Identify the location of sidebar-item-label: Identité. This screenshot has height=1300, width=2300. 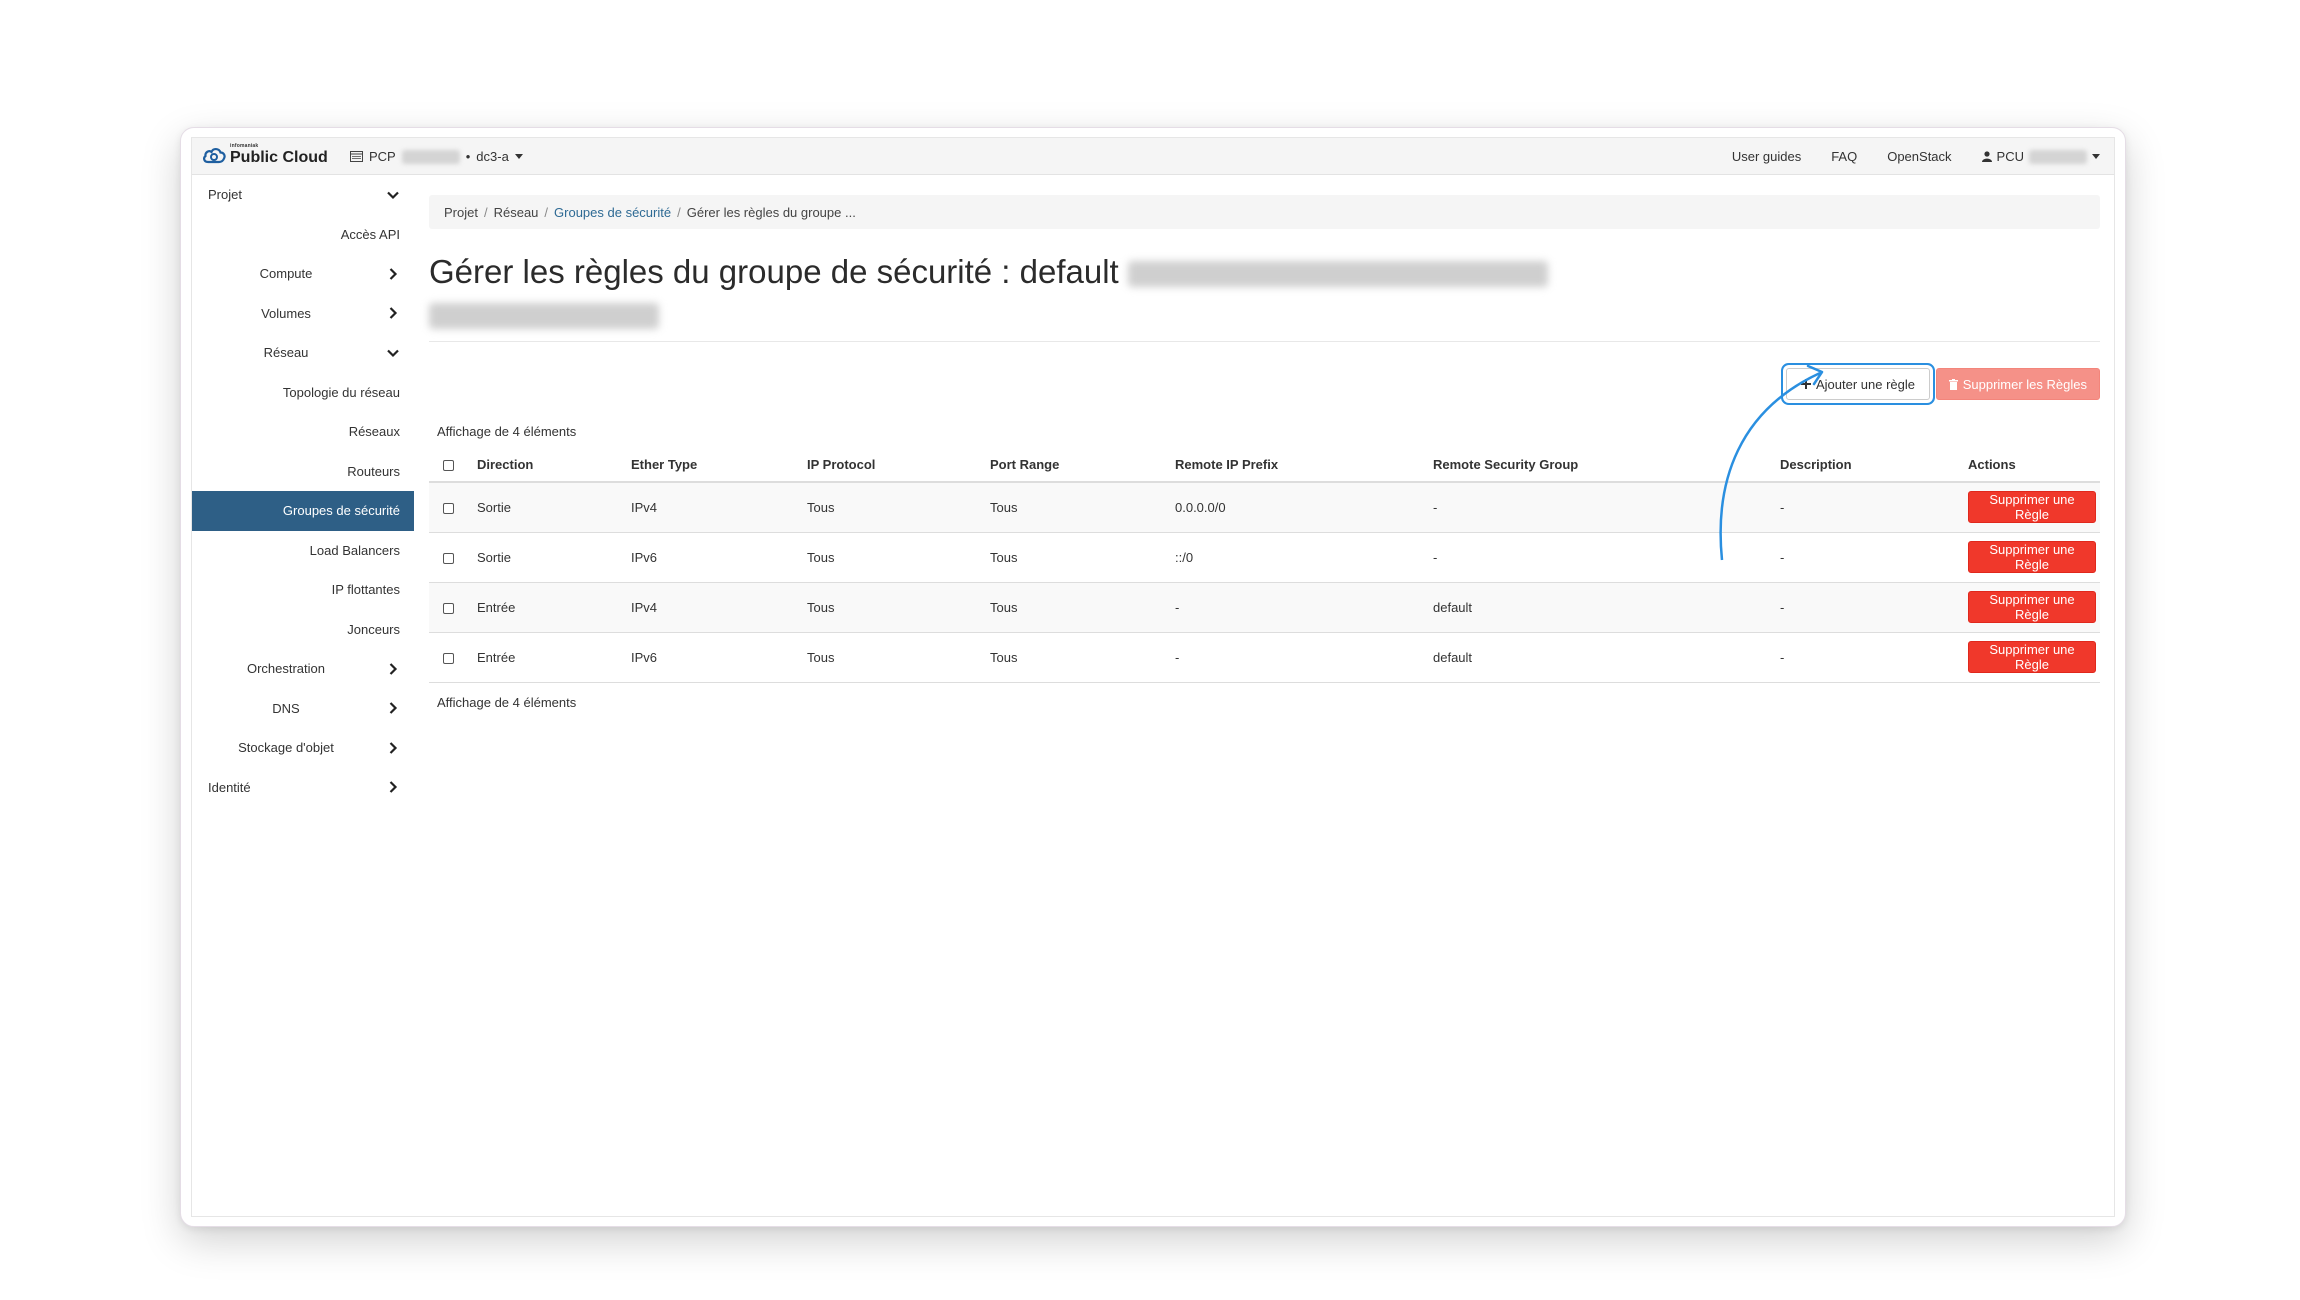
(229, 787).